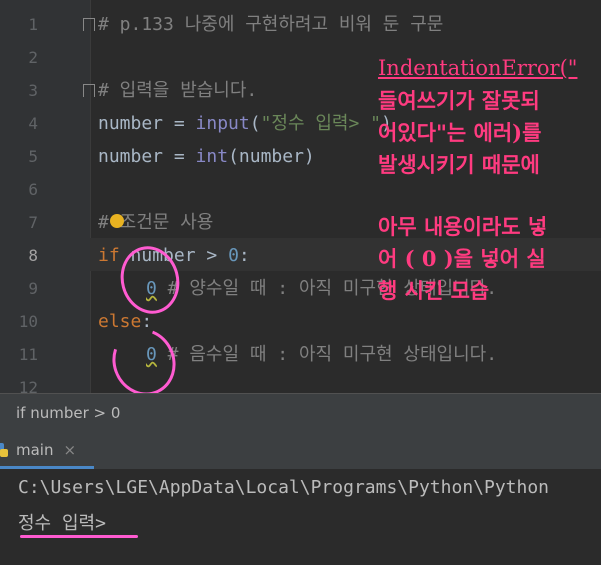 This screenshot has height=565, width=601. Describe the element at coordinates (460, 132) in the screenshot. I see `annotation-line-3: 어있다"는 에러)를` at that location.